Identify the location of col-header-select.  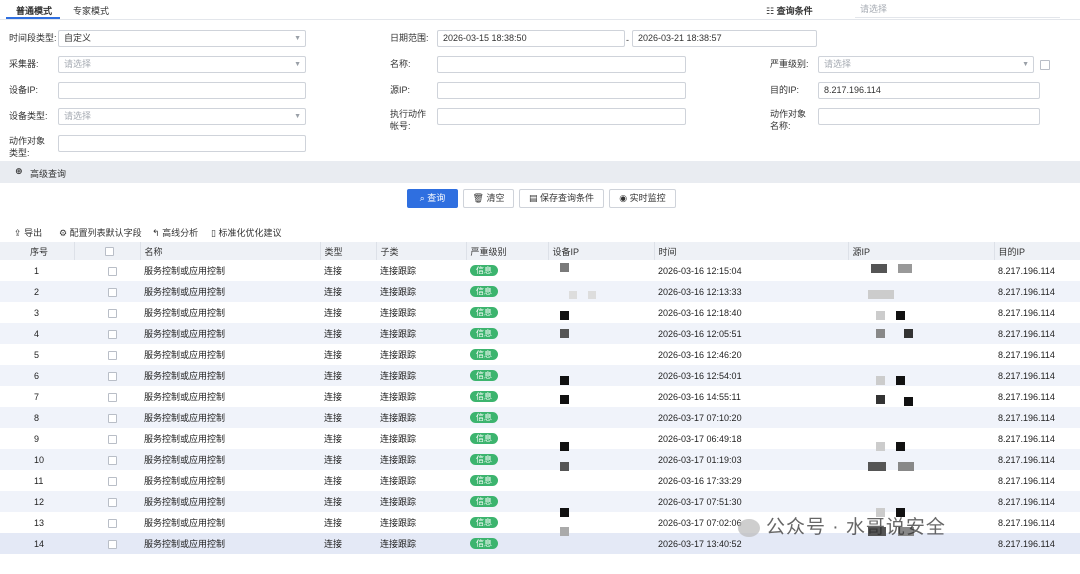
(107, 251).